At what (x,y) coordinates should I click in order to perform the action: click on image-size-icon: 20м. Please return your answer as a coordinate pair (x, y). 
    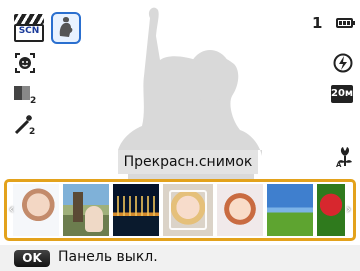
    Looking at the image, I should click on (342, 94).